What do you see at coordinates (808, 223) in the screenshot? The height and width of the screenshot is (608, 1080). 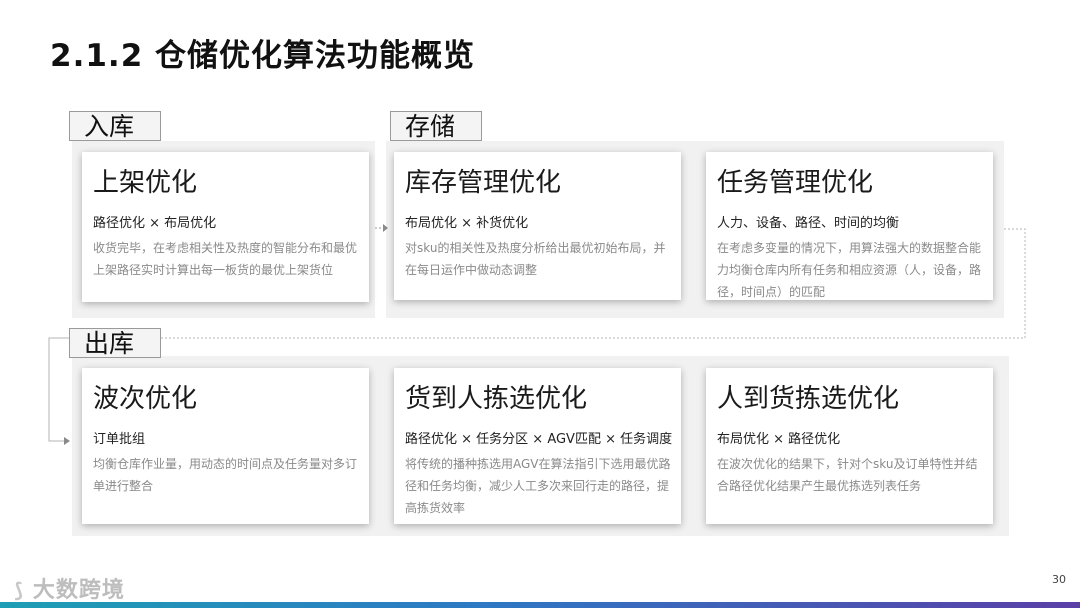 I see `card-subtitle: 人力、设备、路径、时间的均衡` at bounding box center [808, 223].